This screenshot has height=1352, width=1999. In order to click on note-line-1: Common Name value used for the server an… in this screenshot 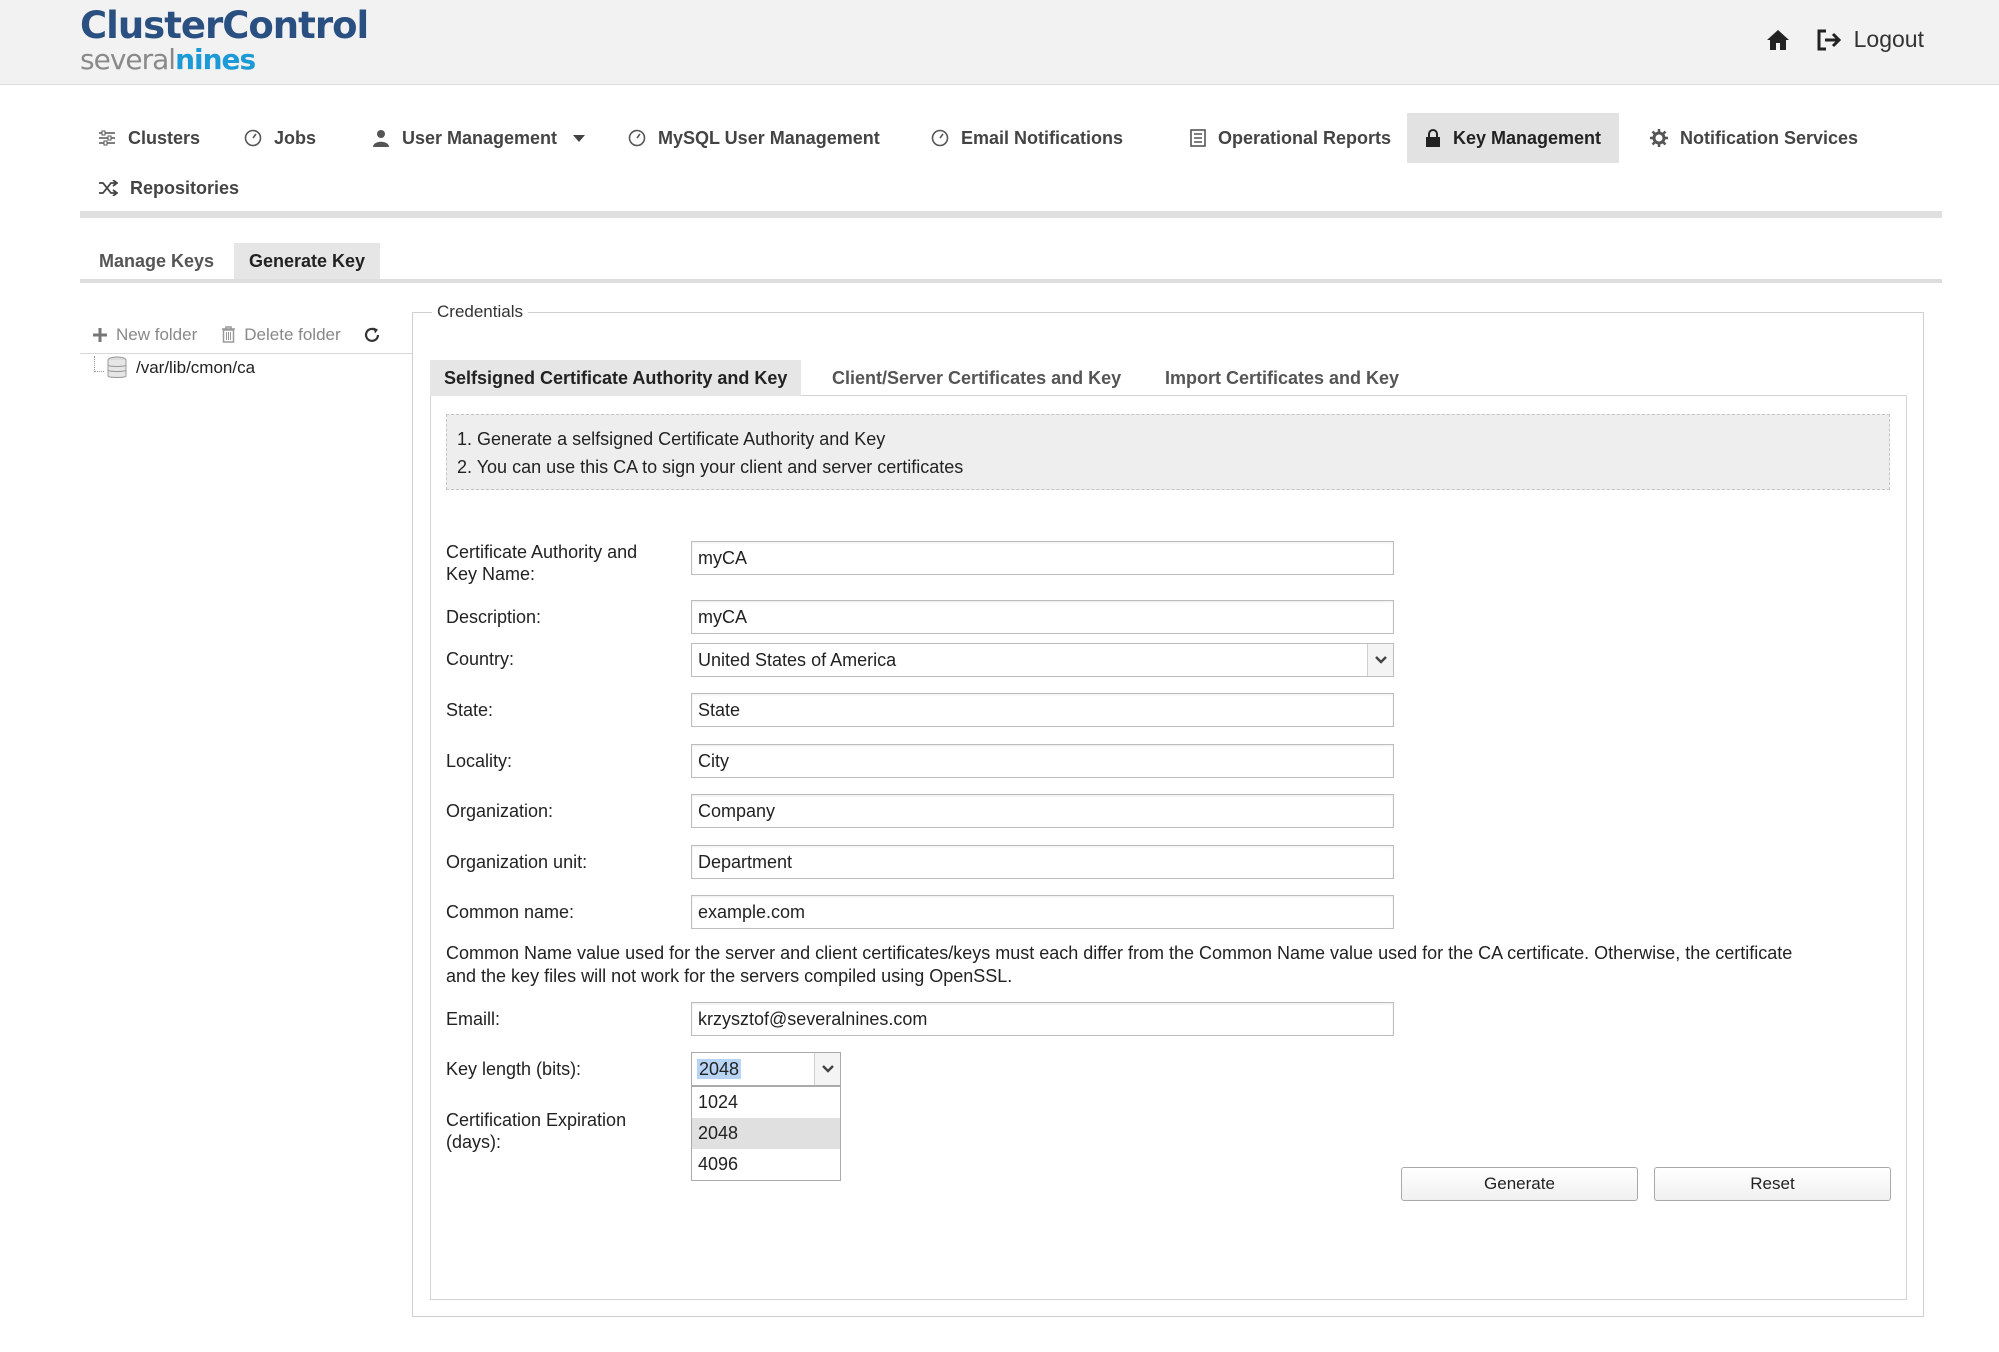, I will do `click(1119, 953)`.